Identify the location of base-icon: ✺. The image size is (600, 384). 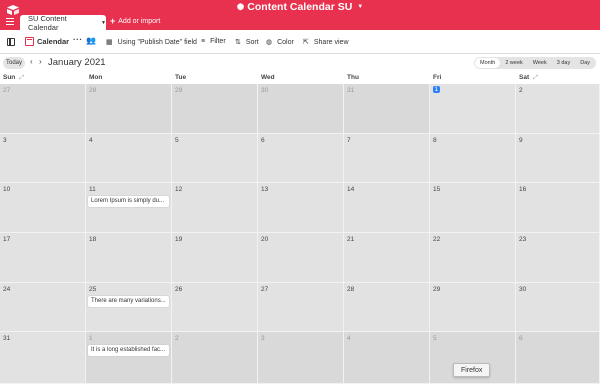
(240, 6).